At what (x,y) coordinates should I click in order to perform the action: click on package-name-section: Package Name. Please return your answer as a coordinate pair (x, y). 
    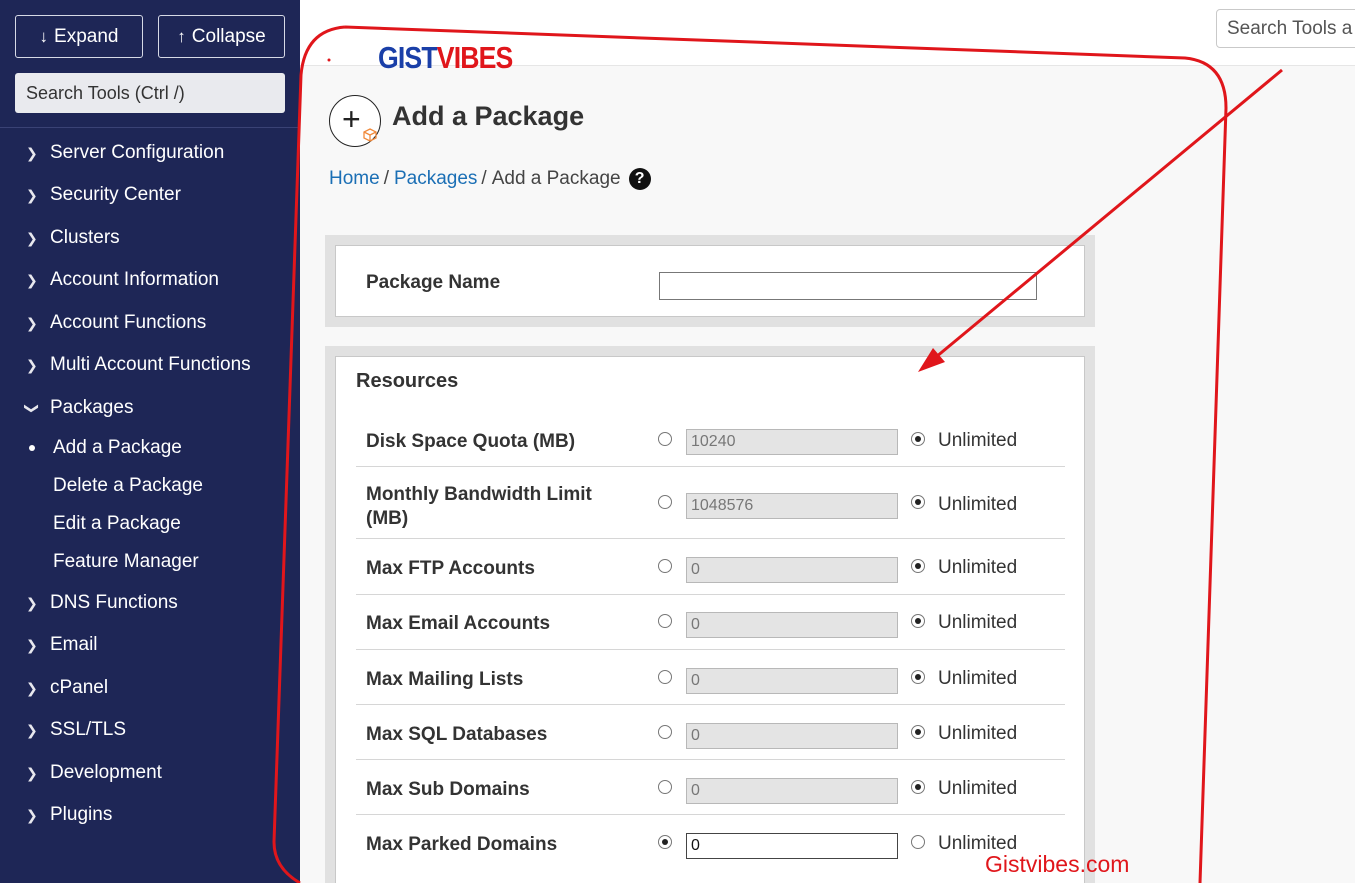
    Looking at the image, I should click on (710, 281).